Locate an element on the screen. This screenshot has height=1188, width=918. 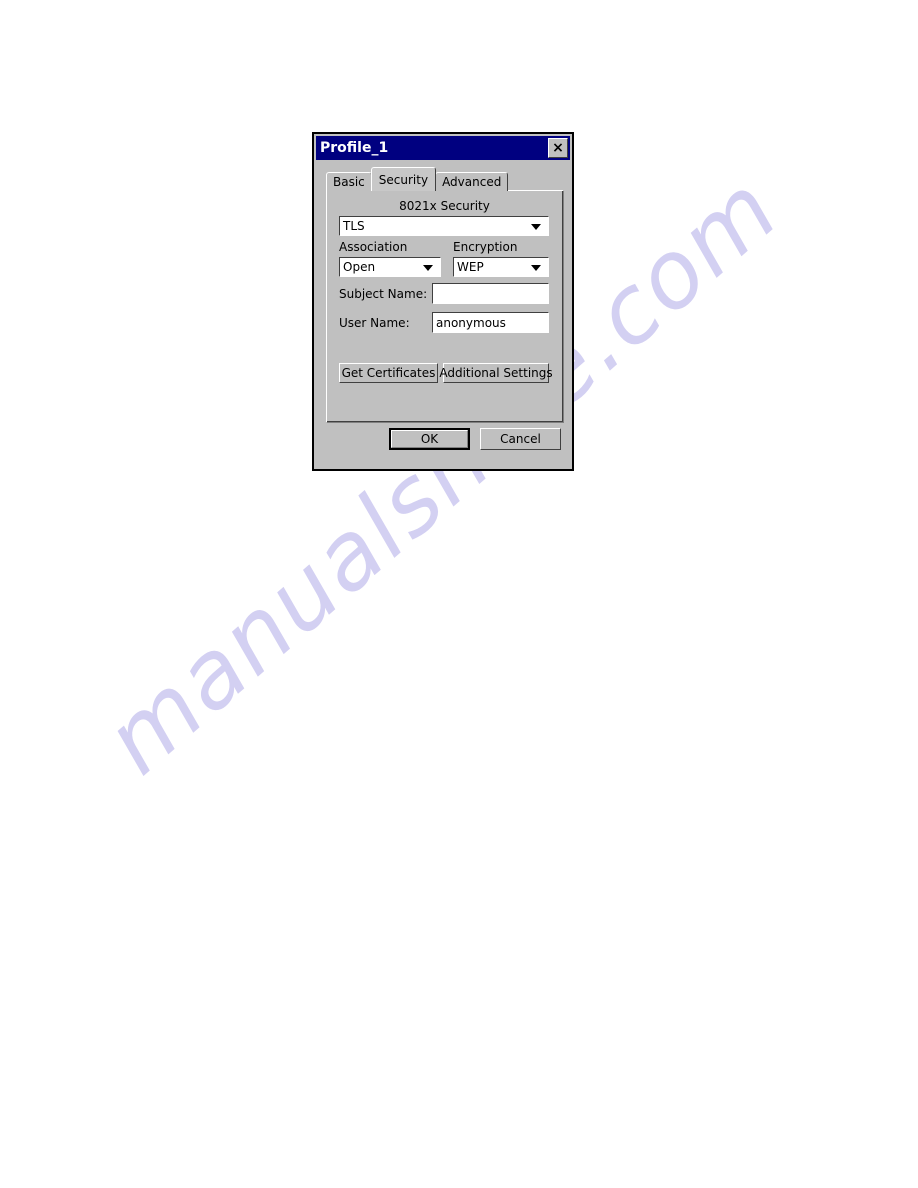
additional-settings-button: Additional Settings is located at coordinates (496, 373).